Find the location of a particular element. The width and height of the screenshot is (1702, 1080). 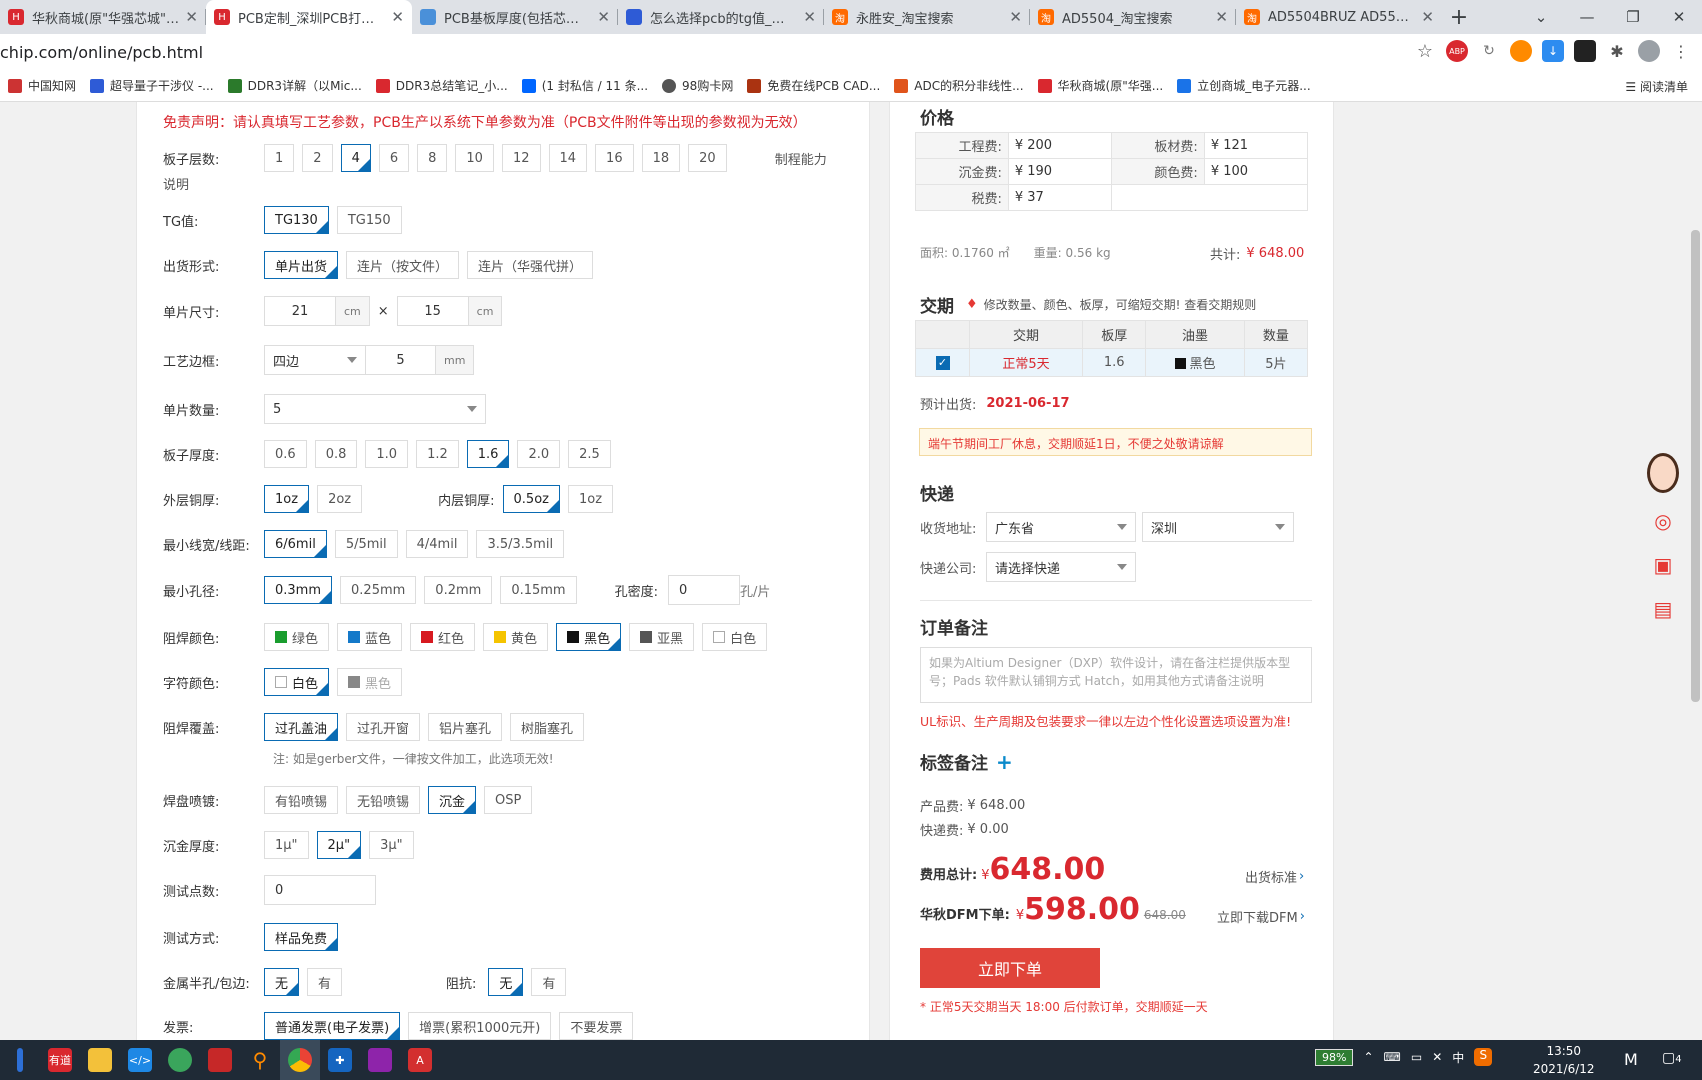

courier-select: 请选择快递 is located at coordinates (1061, 567).